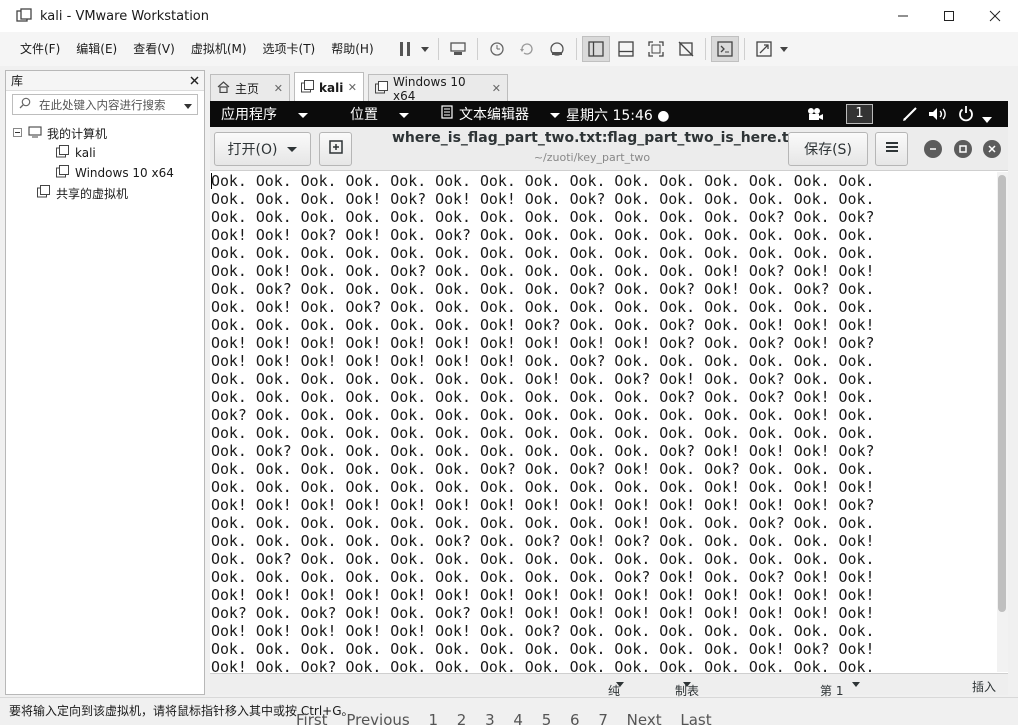  Describe the element at coordinates (105, 153) in the screenshot. I see `tree-item-kali: kali` at that location.